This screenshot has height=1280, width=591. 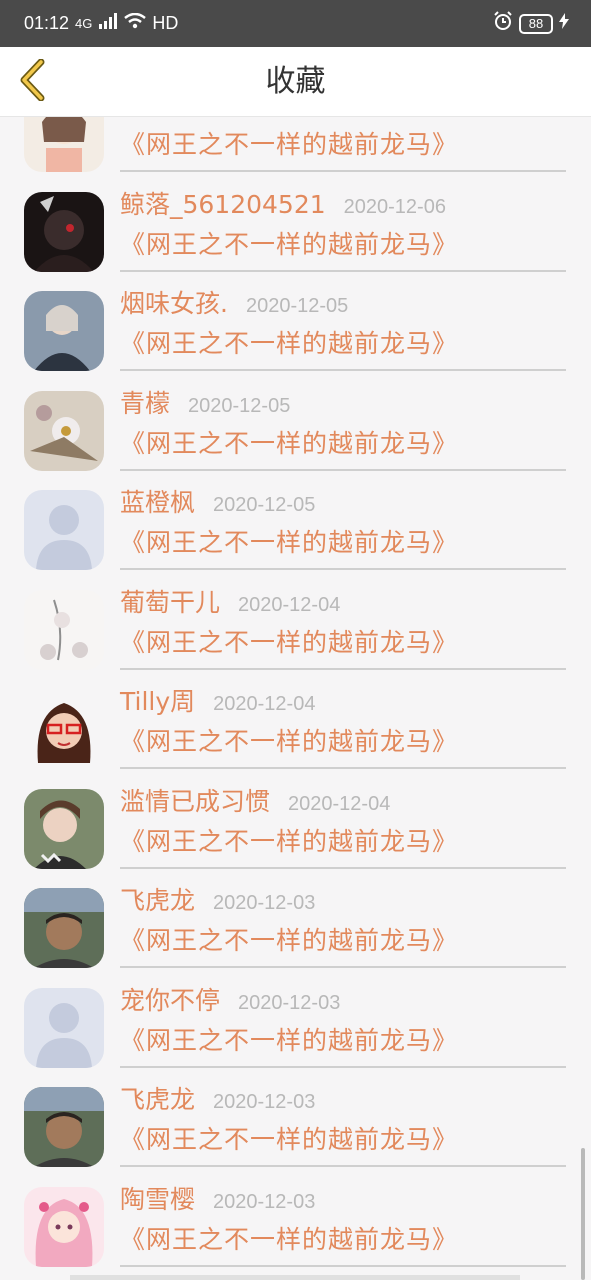 I want to click on status-right: 88, so click(x=531, y=23).